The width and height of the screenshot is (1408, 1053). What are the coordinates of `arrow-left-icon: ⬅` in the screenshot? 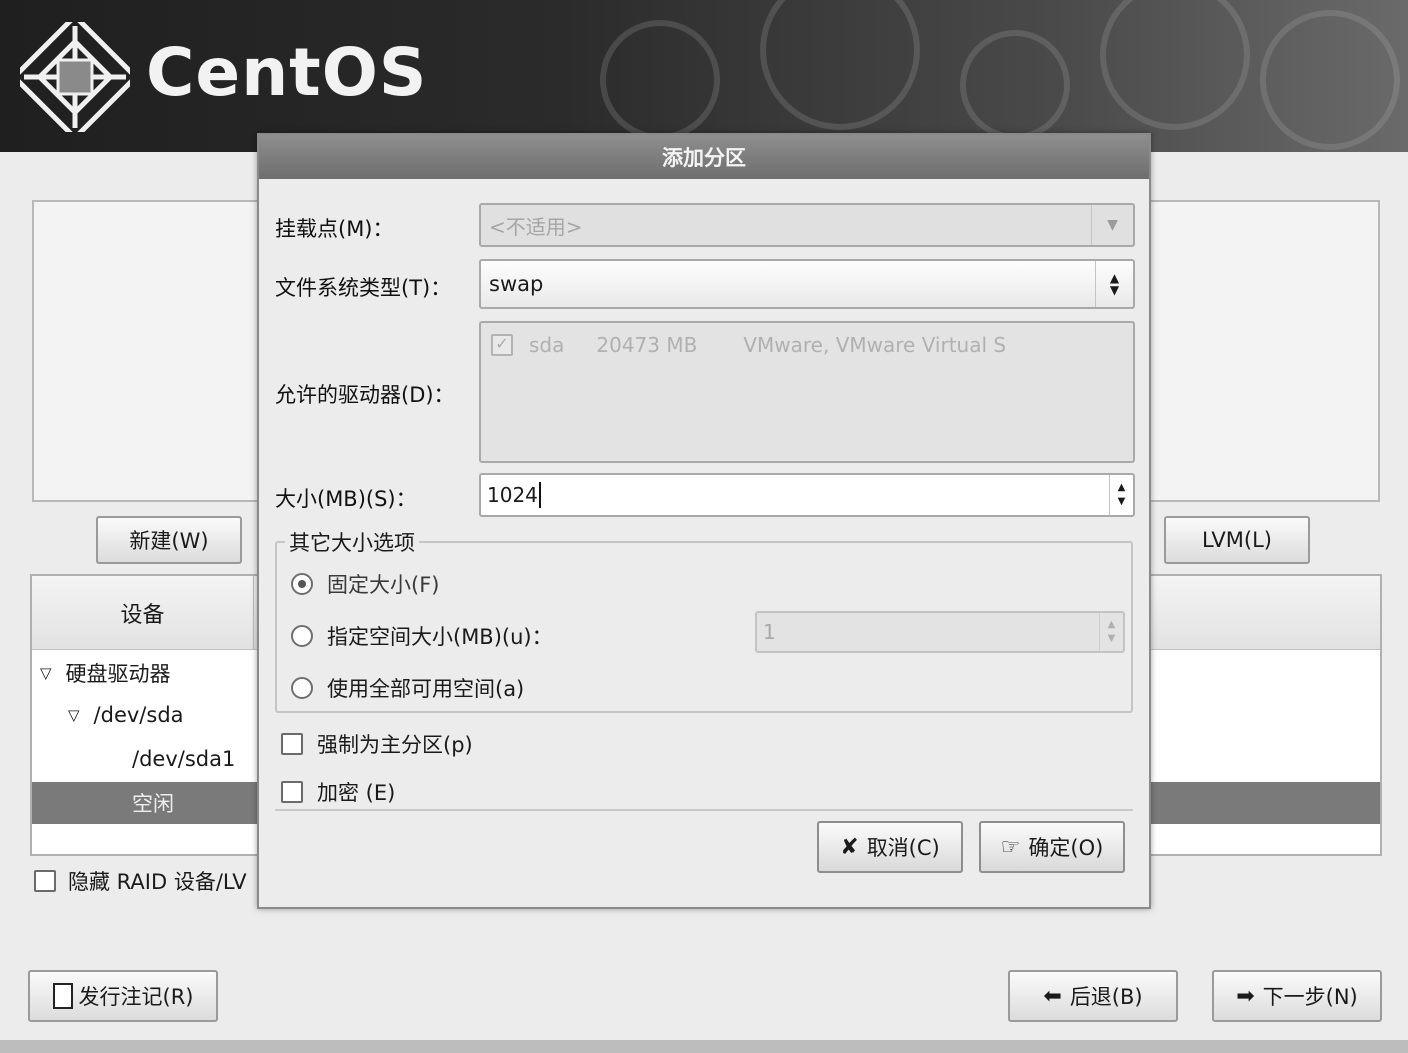 It's located at (1052, 996).